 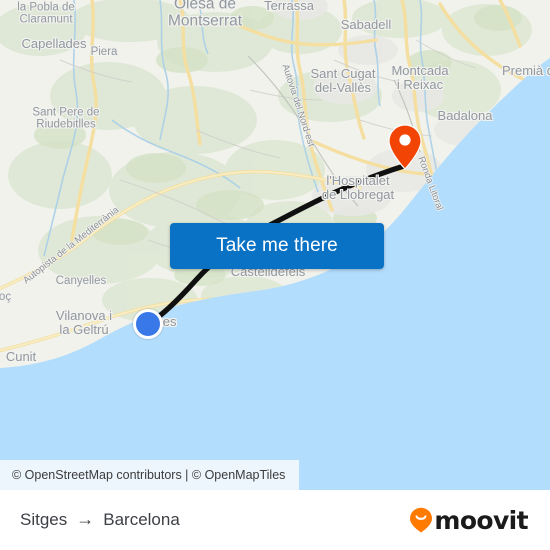 I want to click on route-destination-label: Barcelona, so click(x=141, y=519).